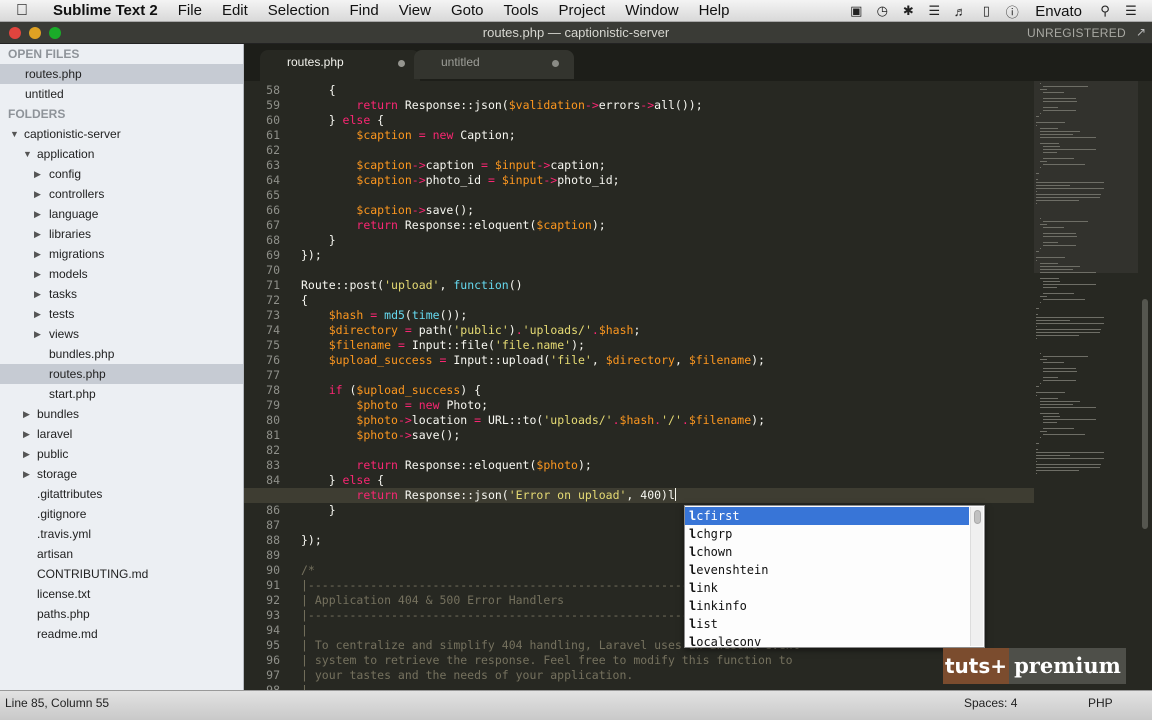 The image size is (1152, 720). Describe the element at coordinates (976, 576) in the screenshot. I see `autocomplete-scrollbar` at that location.